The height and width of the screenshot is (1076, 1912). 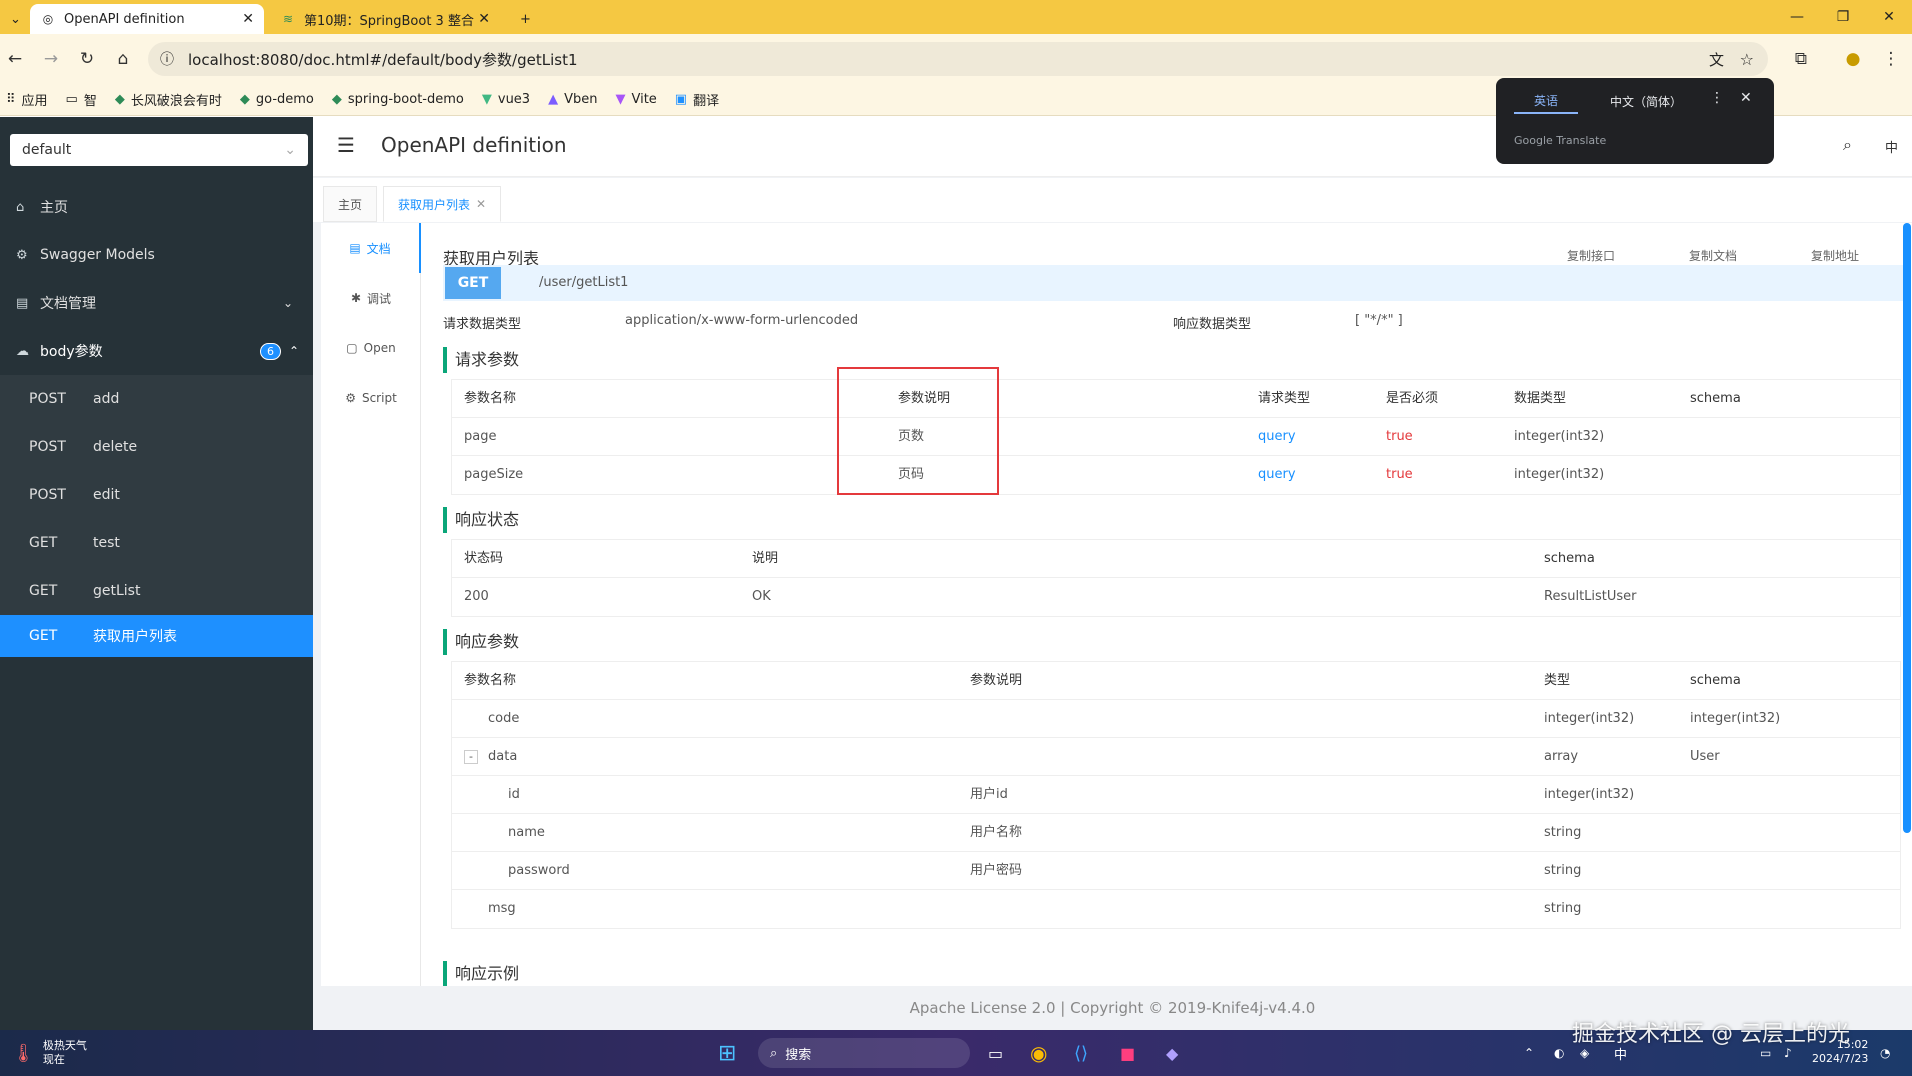 What do you see at coordinates (471, 757) in the screenshot?
I see `collapse-toggle: -` at bounding box center [471, 757].